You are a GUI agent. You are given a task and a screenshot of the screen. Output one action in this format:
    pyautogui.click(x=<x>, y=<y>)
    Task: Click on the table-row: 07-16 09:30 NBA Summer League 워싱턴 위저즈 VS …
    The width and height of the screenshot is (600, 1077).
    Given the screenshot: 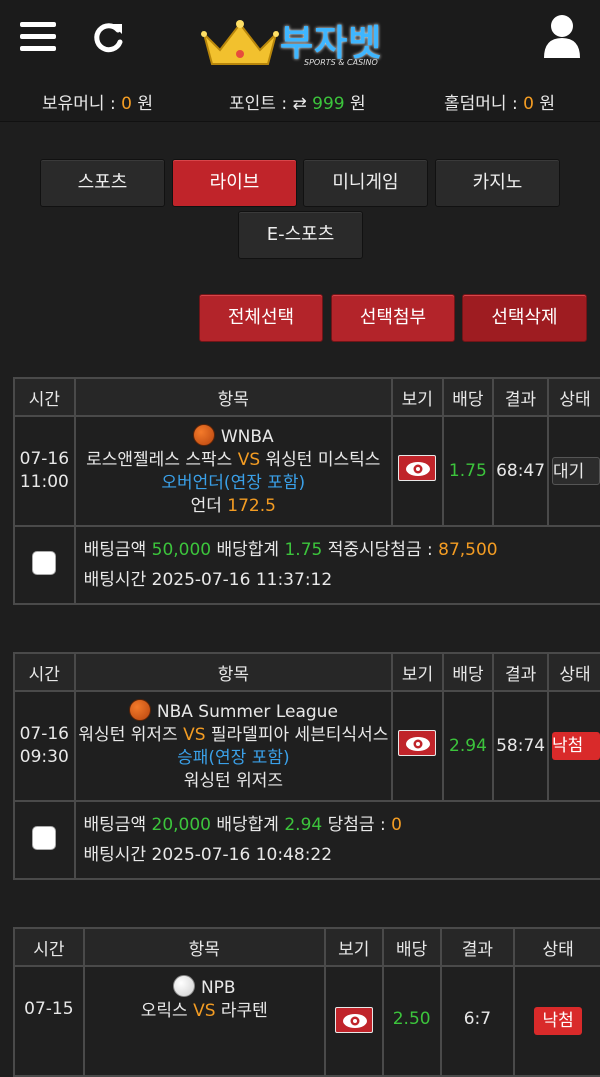 What is the action you would take?
    pyautogui.click(x=306, y=746)
    